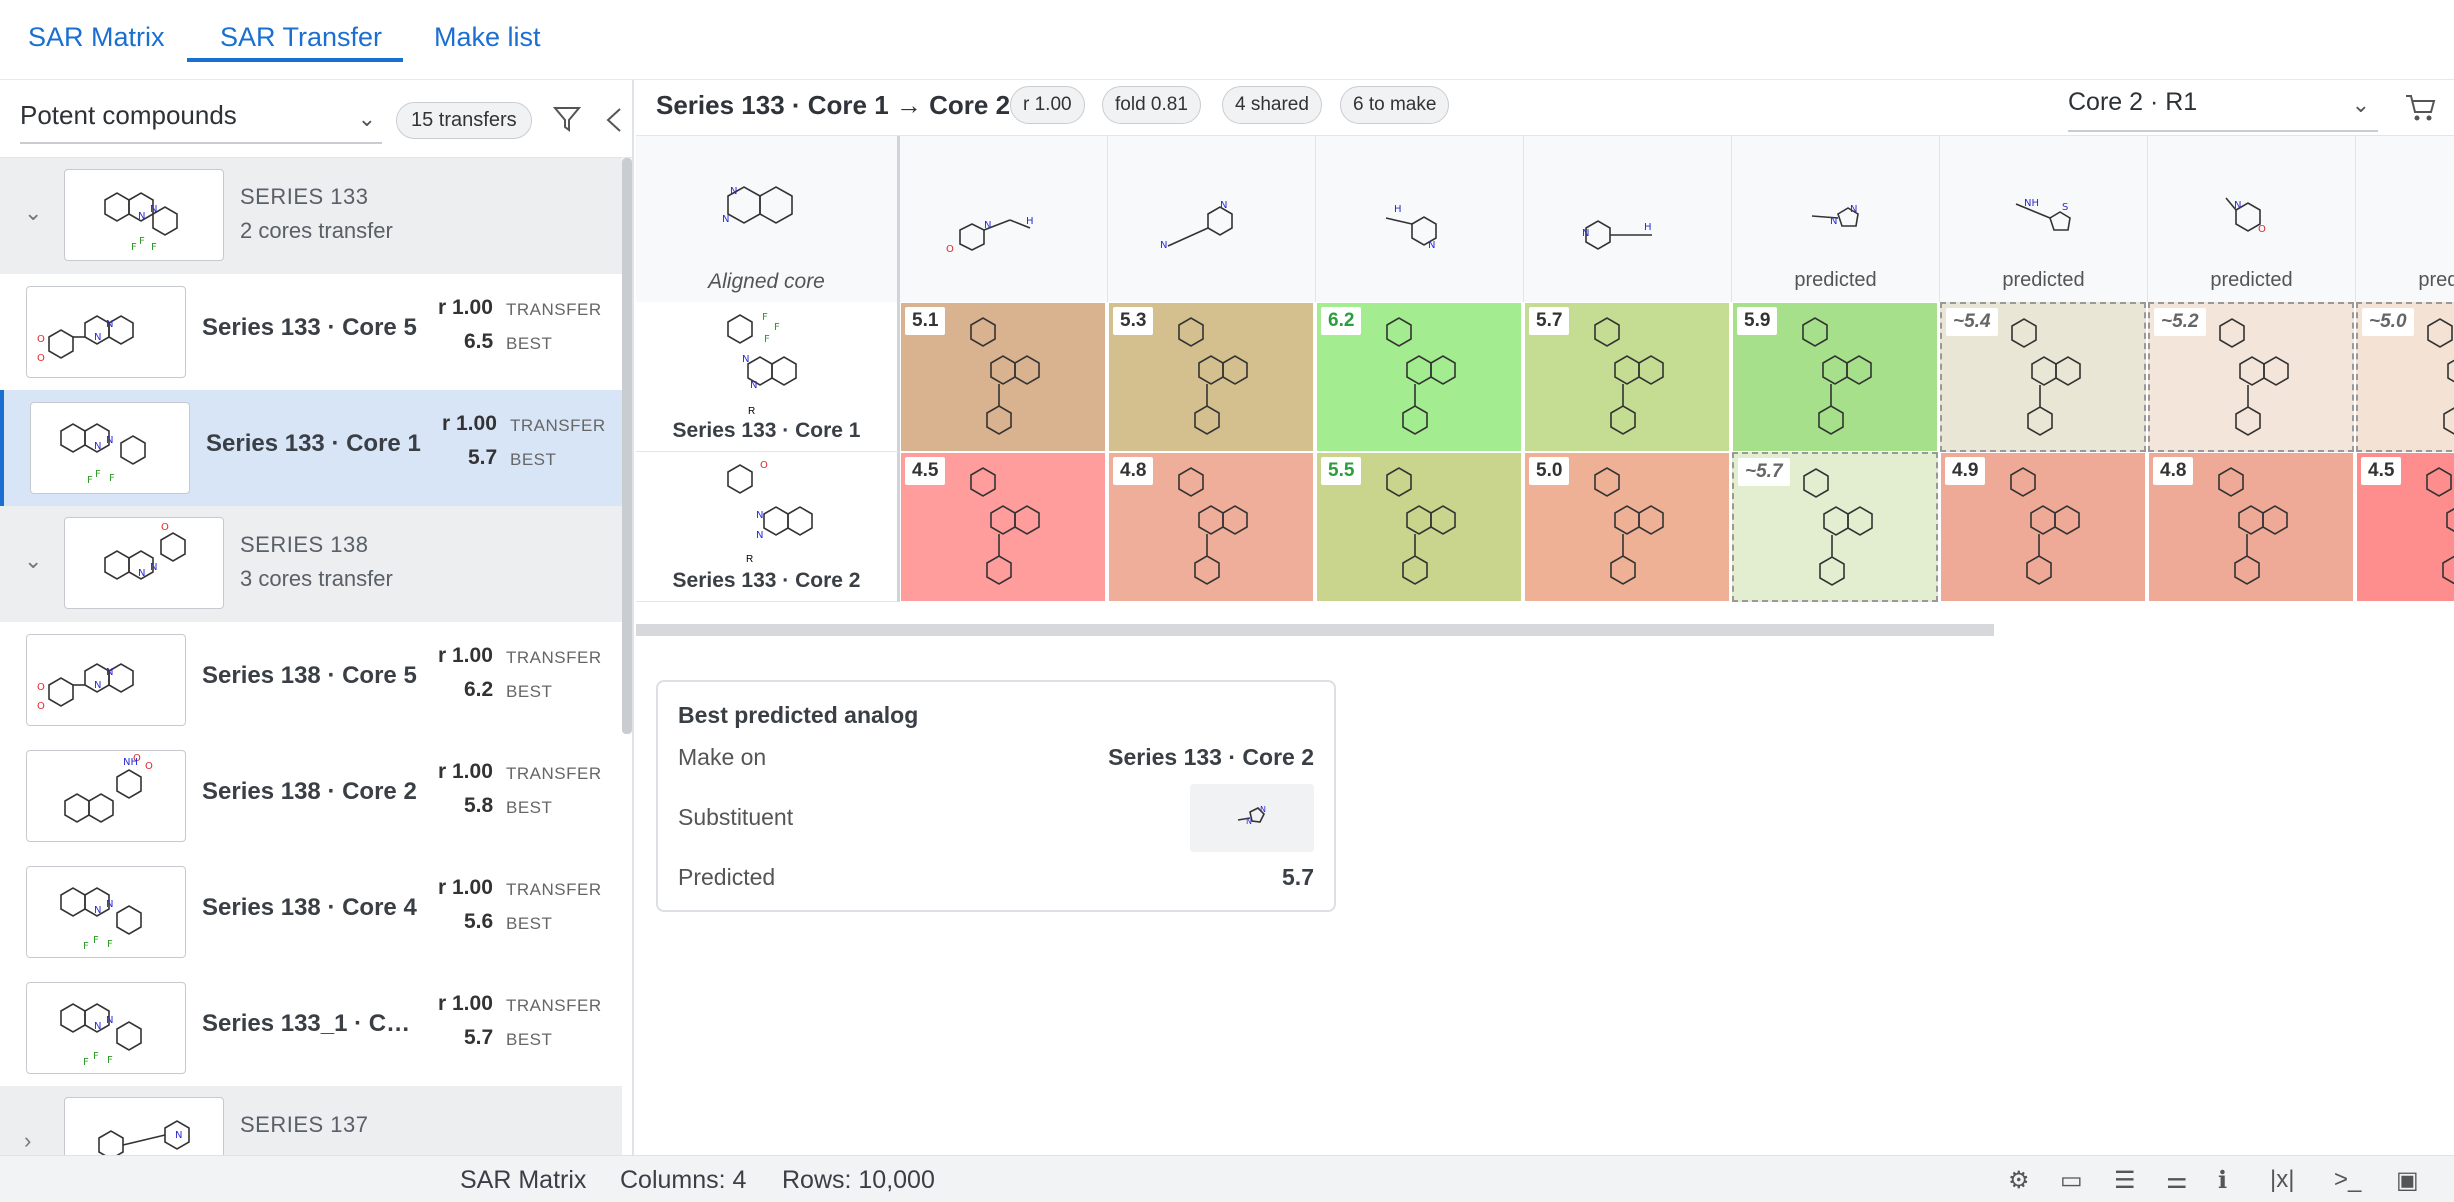 The height and width of the screenshot is (1202, 2454). What do you see at coordinates (2133, 102) in the screenshot?
I see `core-select-value: Core 2 · R1` at bounding box center [2133, 102].